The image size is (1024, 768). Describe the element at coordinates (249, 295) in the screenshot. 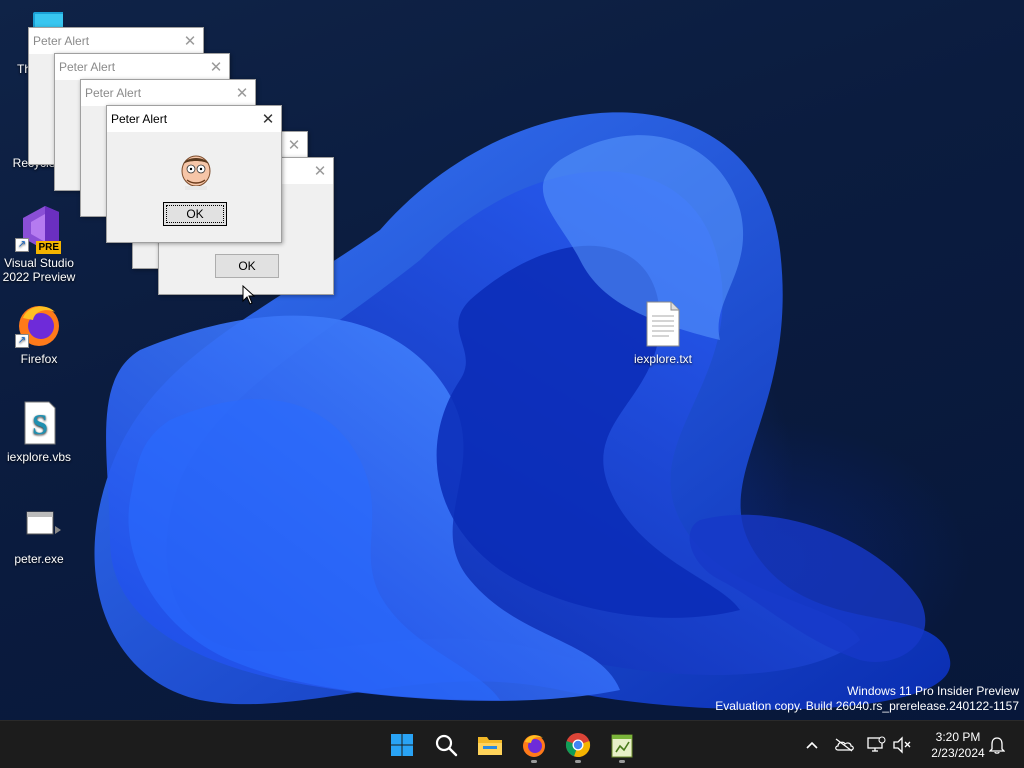

I see `mouse-cursor-icon` at that location.